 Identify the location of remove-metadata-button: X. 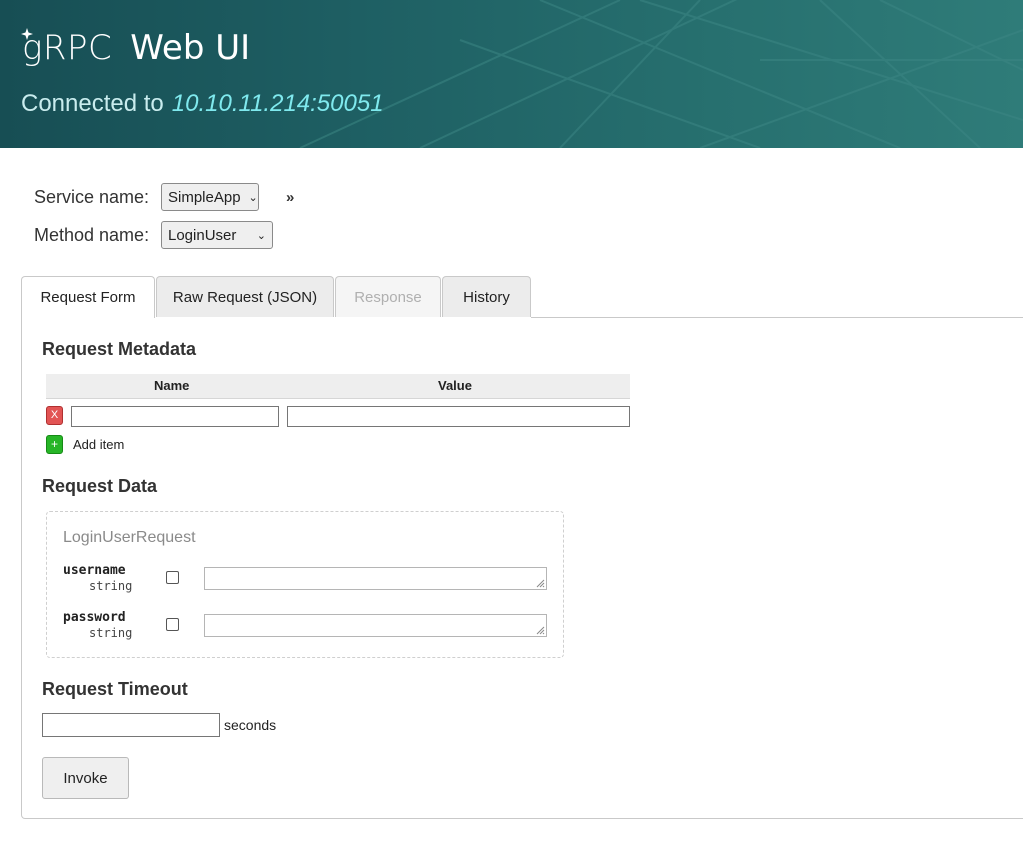
(54, 415).